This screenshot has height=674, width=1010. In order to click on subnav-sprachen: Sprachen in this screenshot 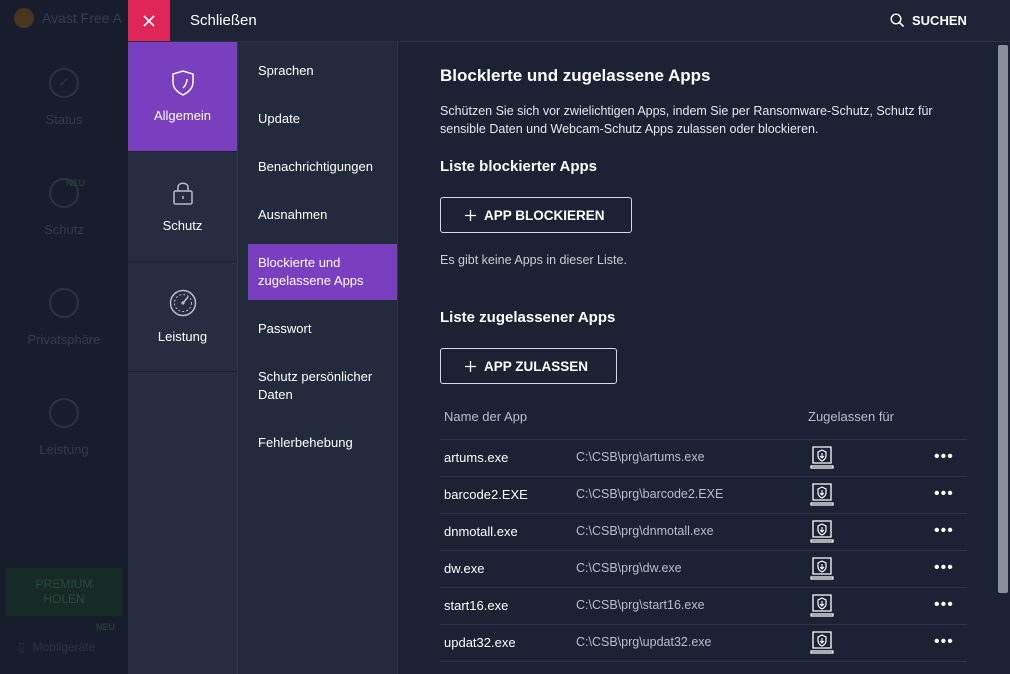, I will do `click(322, 71)`.